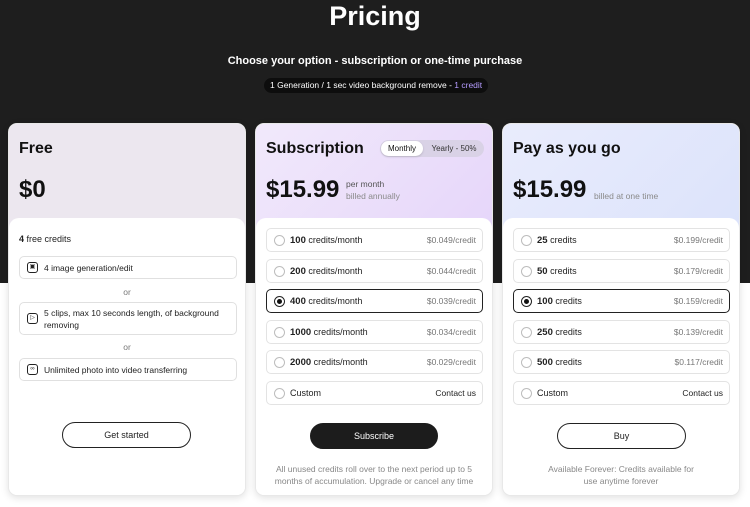  Describe the element at coordinates (32, 318) in the screenshot. I see `play-icon: ▷` at that location.